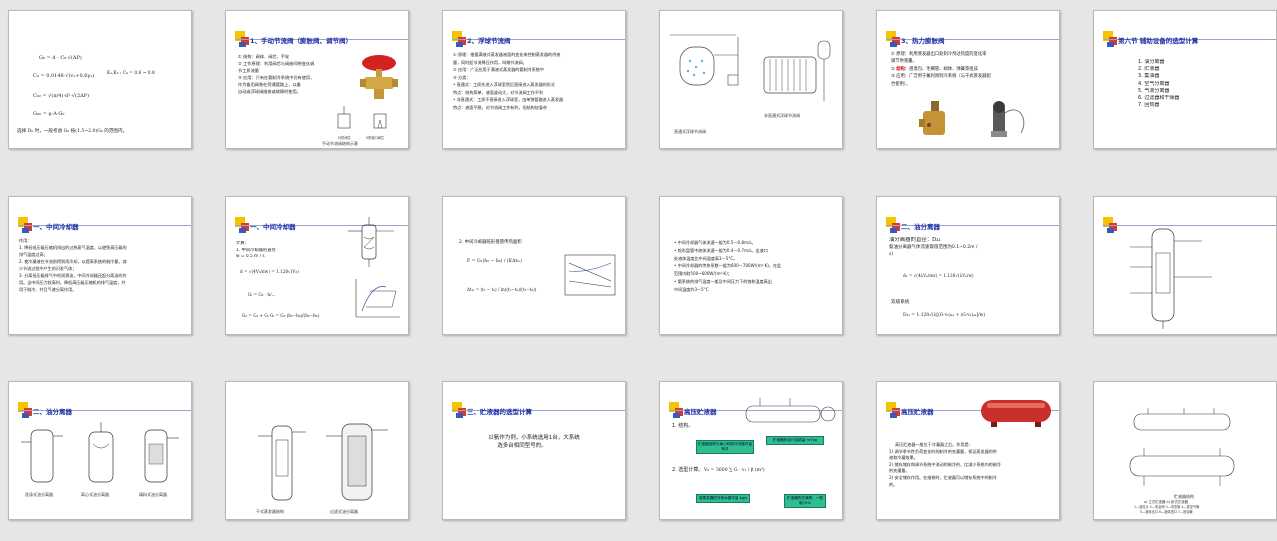  Describe the element at coordinates (377, 298) in the screenshot. I see `ph-diagram` at that location.